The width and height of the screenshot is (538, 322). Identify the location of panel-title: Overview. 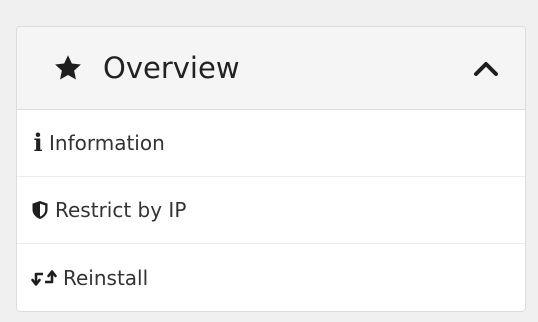
(171, 67).